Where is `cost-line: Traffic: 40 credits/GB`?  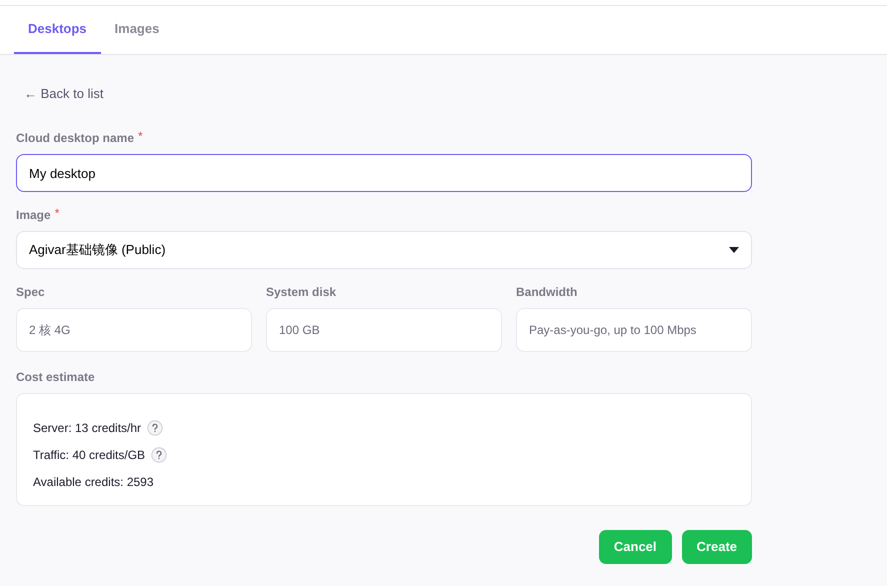 cost-line: Traffic: 40 credits/GB is located at coordinates (89, 455).